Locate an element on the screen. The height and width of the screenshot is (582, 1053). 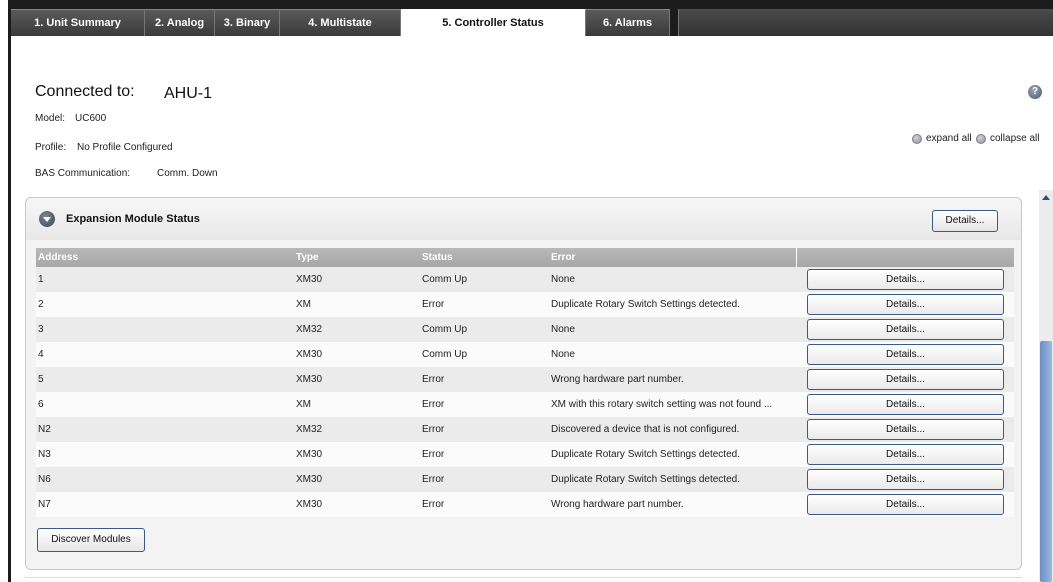
collapse-all-label: collapse all is located at coordinates (1015, 138).